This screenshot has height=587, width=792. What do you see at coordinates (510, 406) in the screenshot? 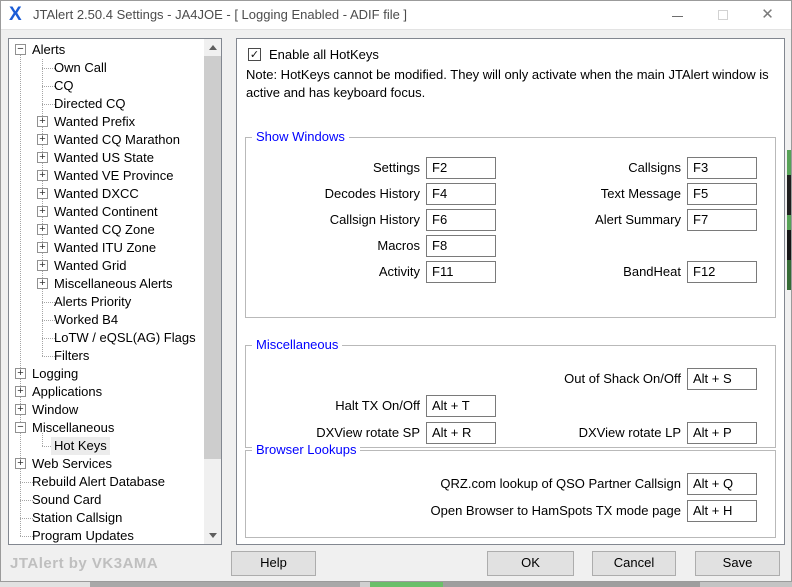
I see `hotkey-row: Halt TX On/Off Alt + T` at bounding box center [510, 406].